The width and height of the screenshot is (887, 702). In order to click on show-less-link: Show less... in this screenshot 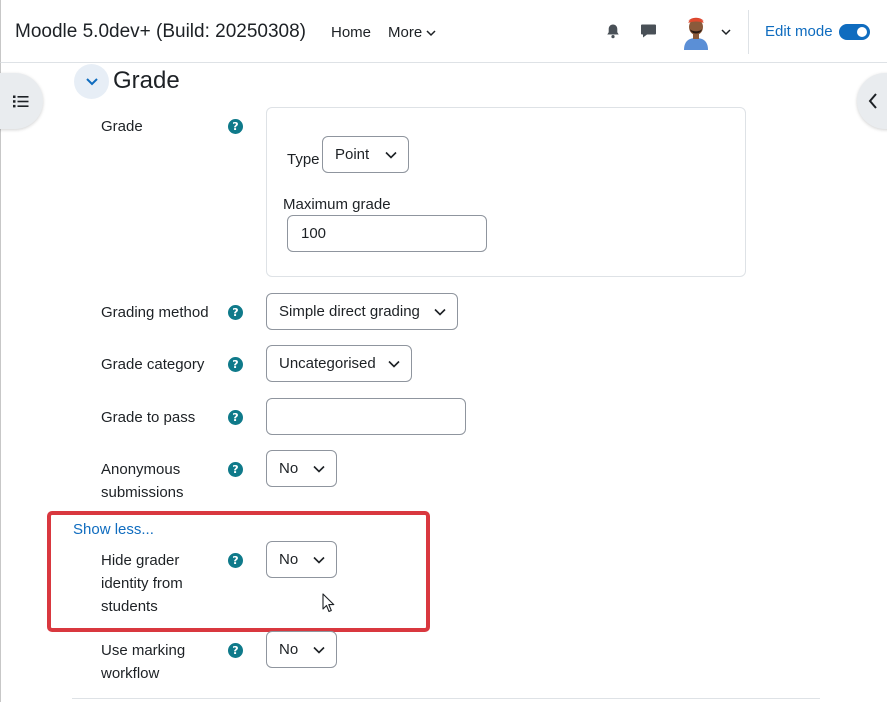, I will do `click(113, 529)`.